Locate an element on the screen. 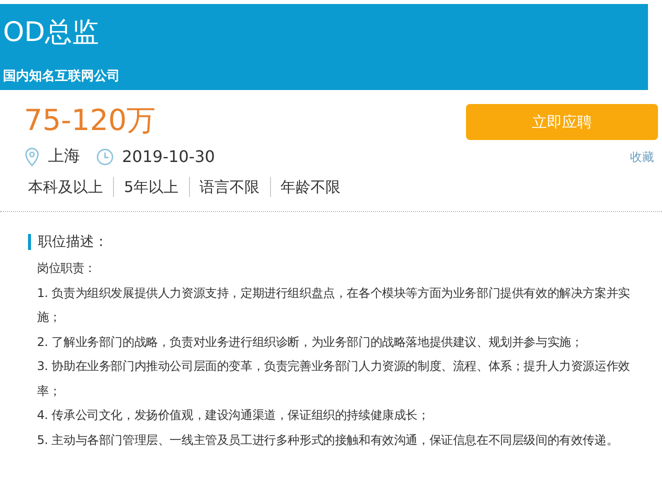 The width and height of the screenshot is (662, 494). favorite-link: 收藏 is located at coordinates (642, 157).